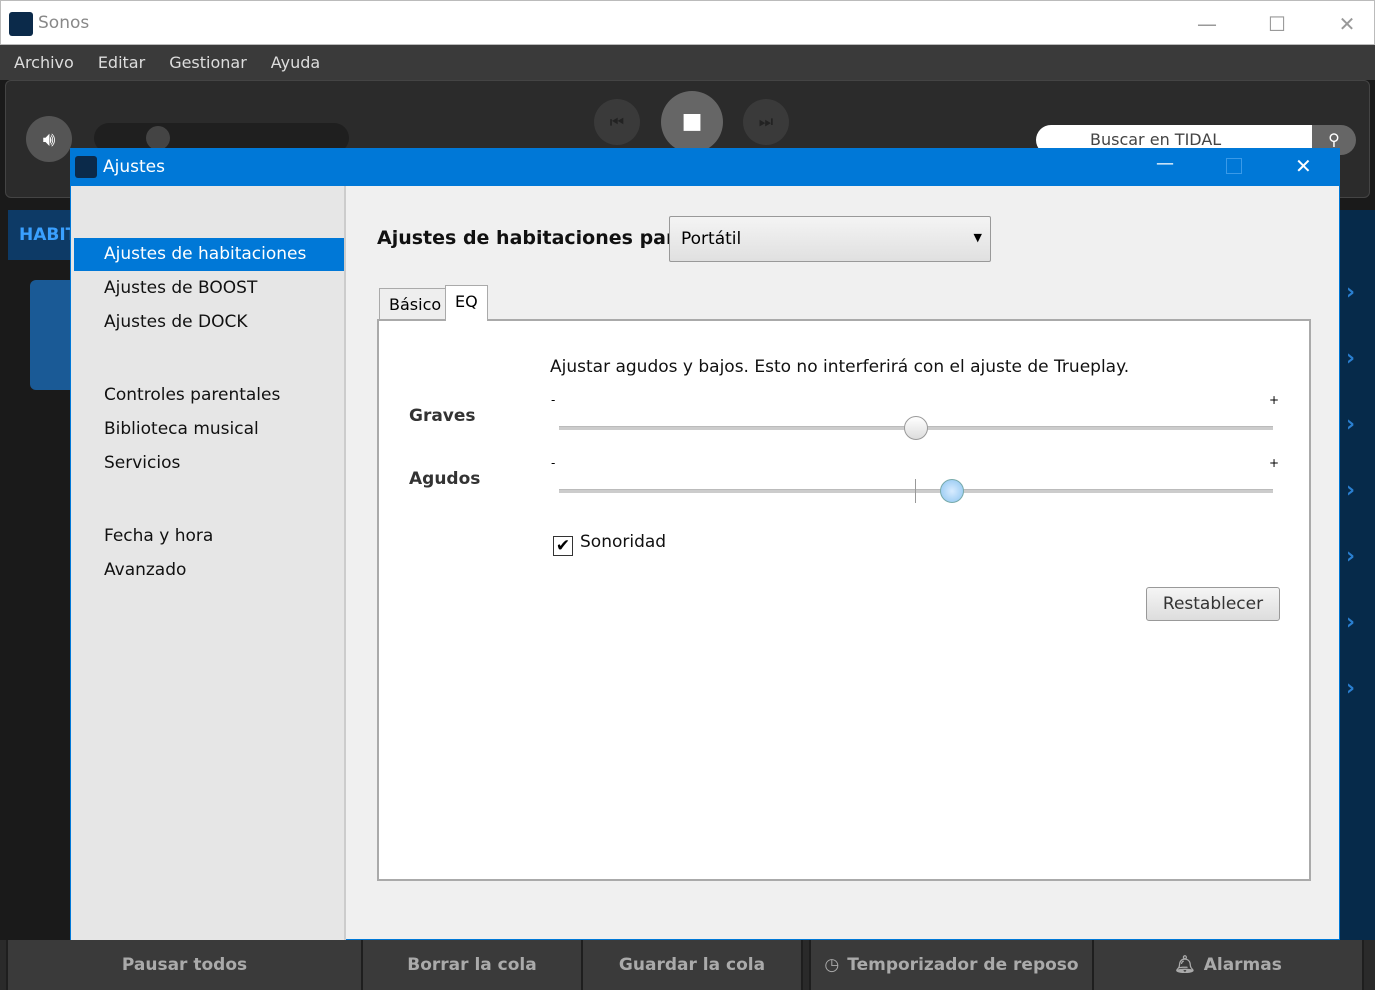  Describe the element at coordinates (705, 167) in the screenshot. I see `dialog-titlebar: Ajustes — ✕` at that location.